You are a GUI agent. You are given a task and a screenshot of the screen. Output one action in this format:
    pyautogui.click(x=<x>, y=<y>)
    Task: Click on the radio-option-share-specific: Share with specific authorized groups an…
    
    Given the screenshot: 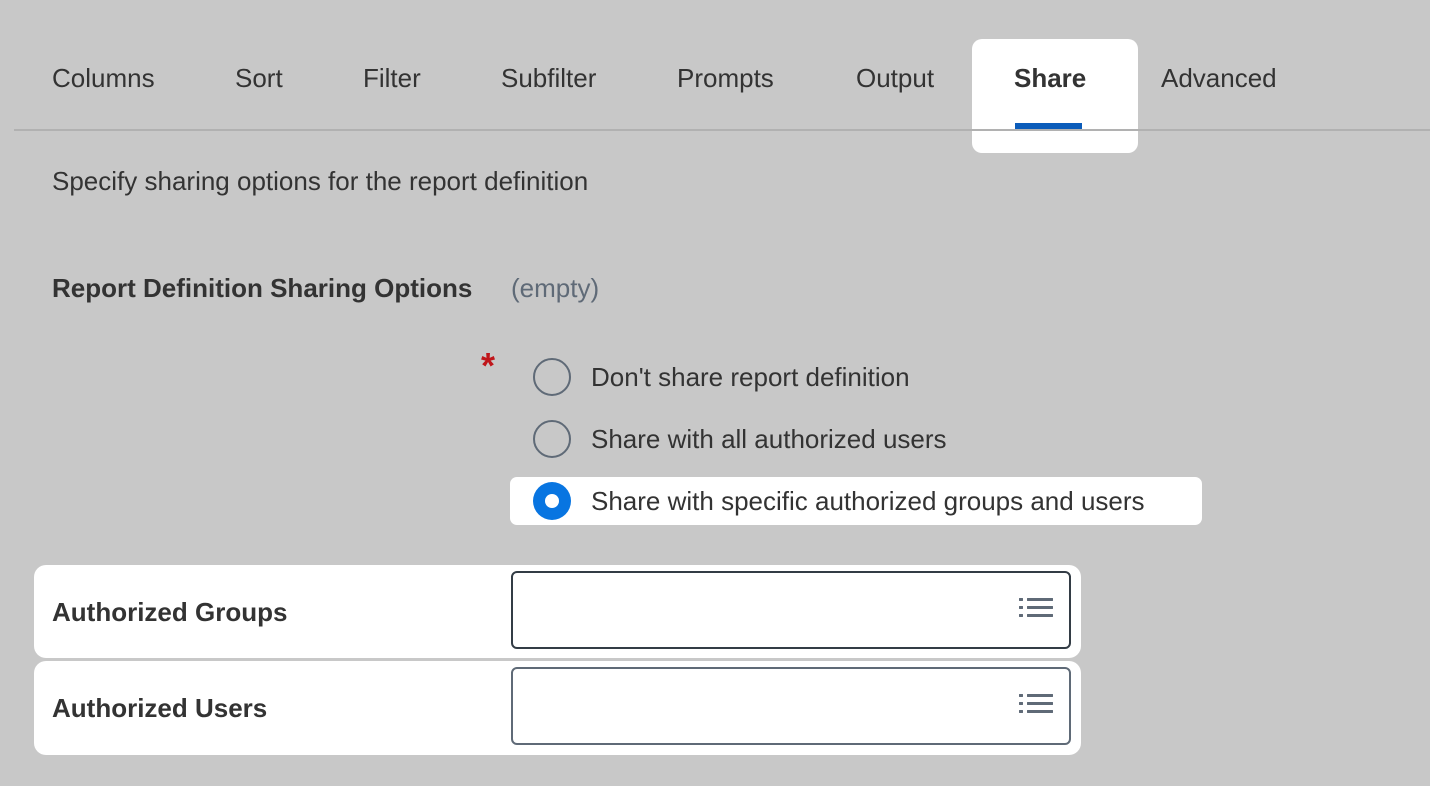 What is the action you would take?
    pyautogui.click(x=856, y=501)
    